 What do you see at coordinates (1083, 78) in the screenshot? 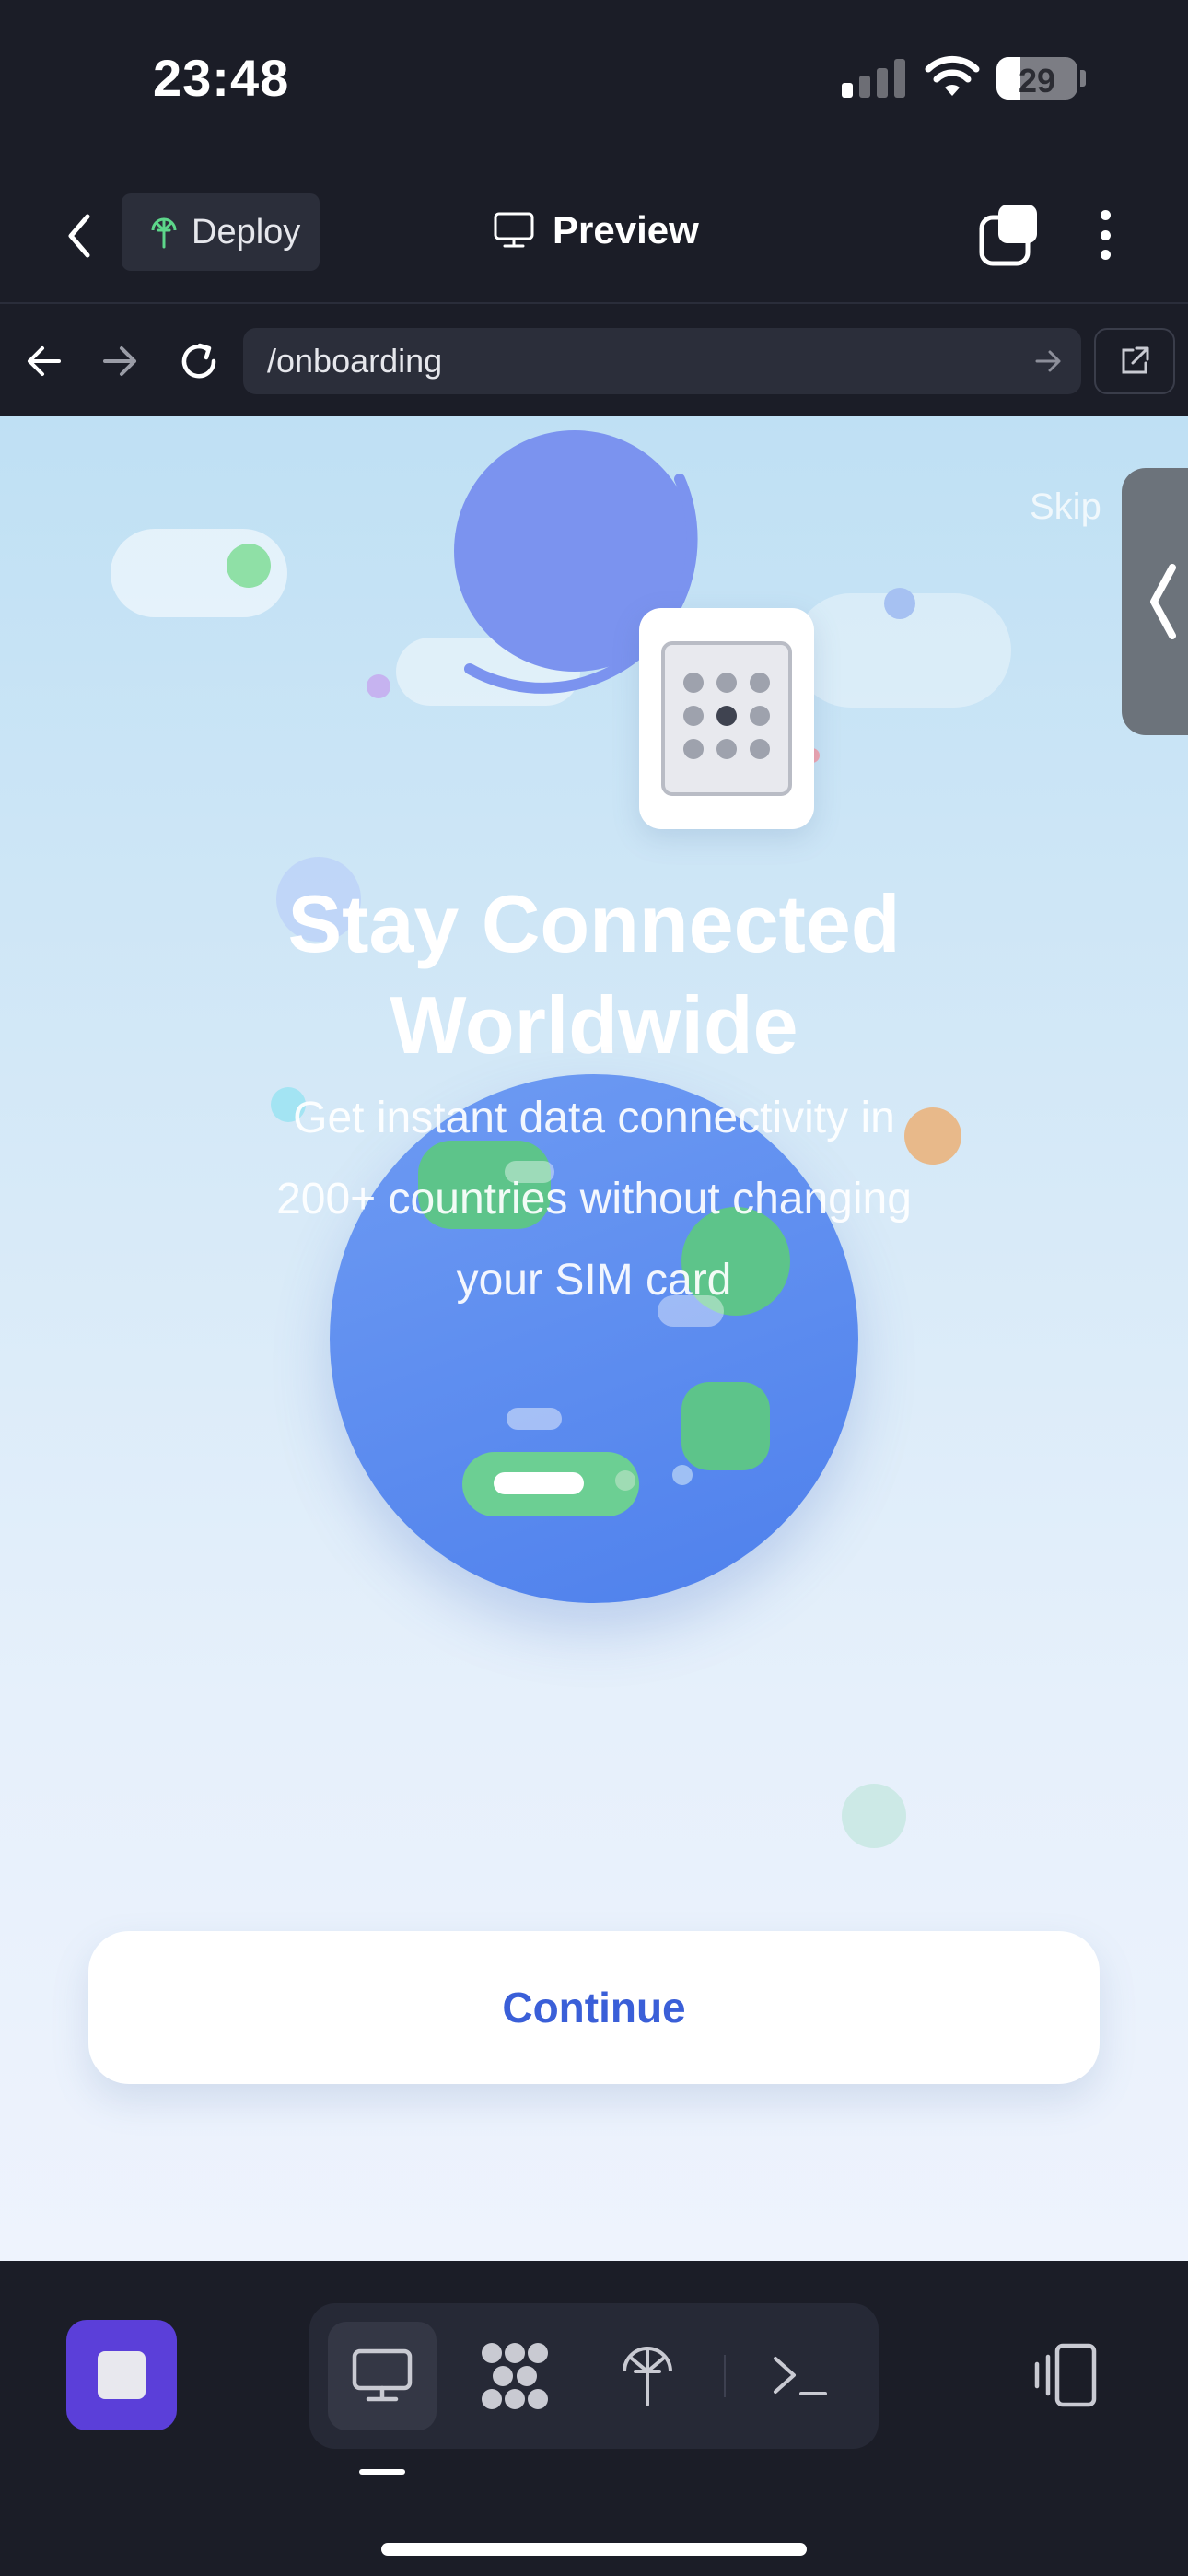
I see `battery-nub` at bounding box center [1083, 78].